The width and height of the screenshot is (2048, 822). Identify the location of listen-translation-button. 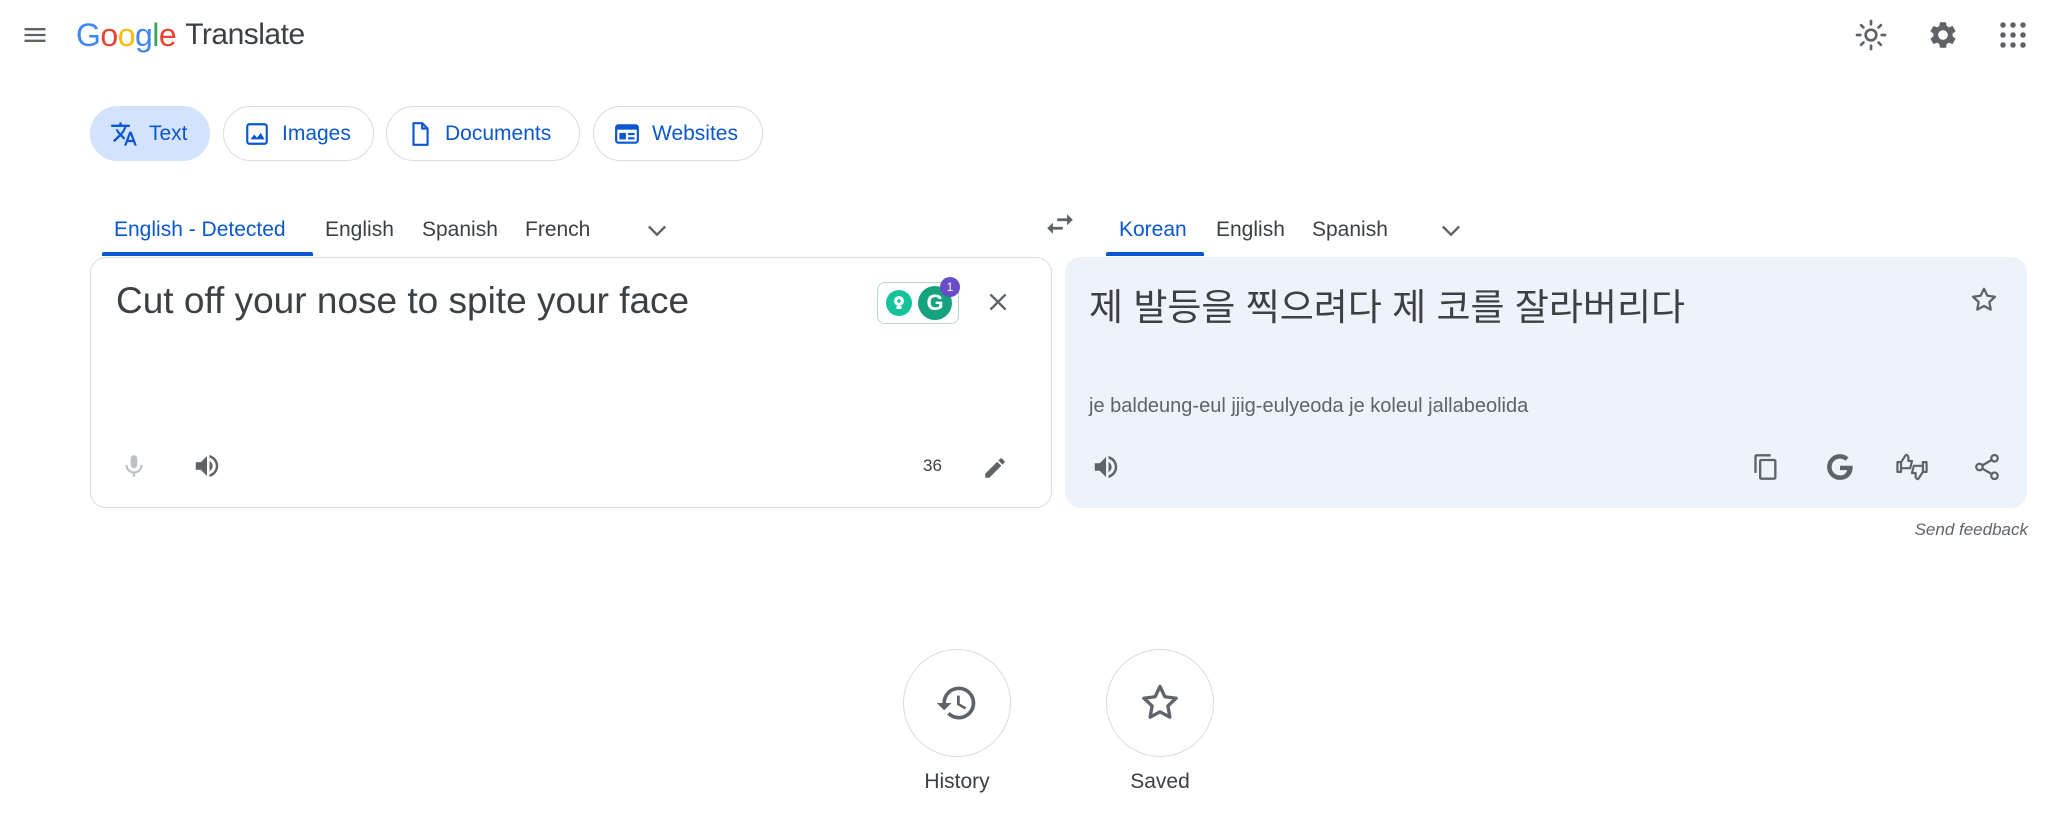
(1106, 467).